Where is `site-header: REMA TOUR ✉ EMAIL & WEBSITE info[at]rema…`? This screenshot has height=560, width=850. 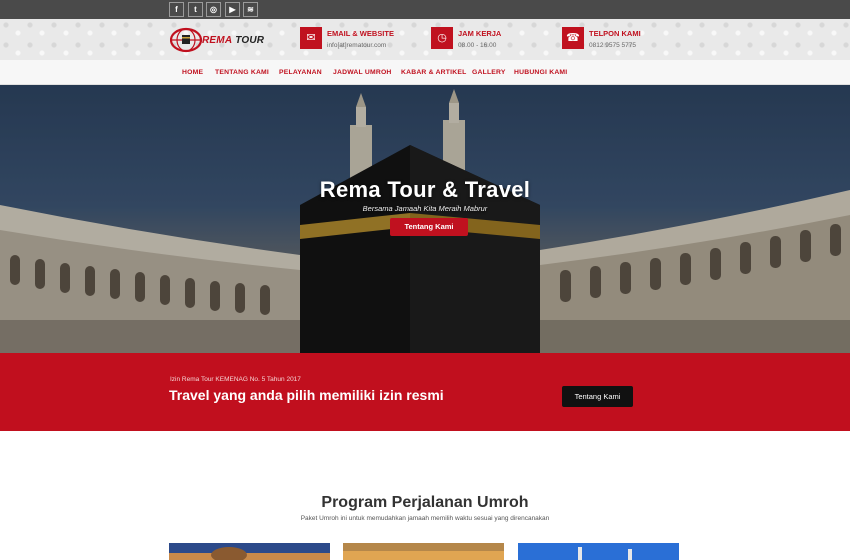 site-header: REMA TOUR ✉ EMAIL & WEBSITE info[at]rema… is located at coordinates (425, 39).